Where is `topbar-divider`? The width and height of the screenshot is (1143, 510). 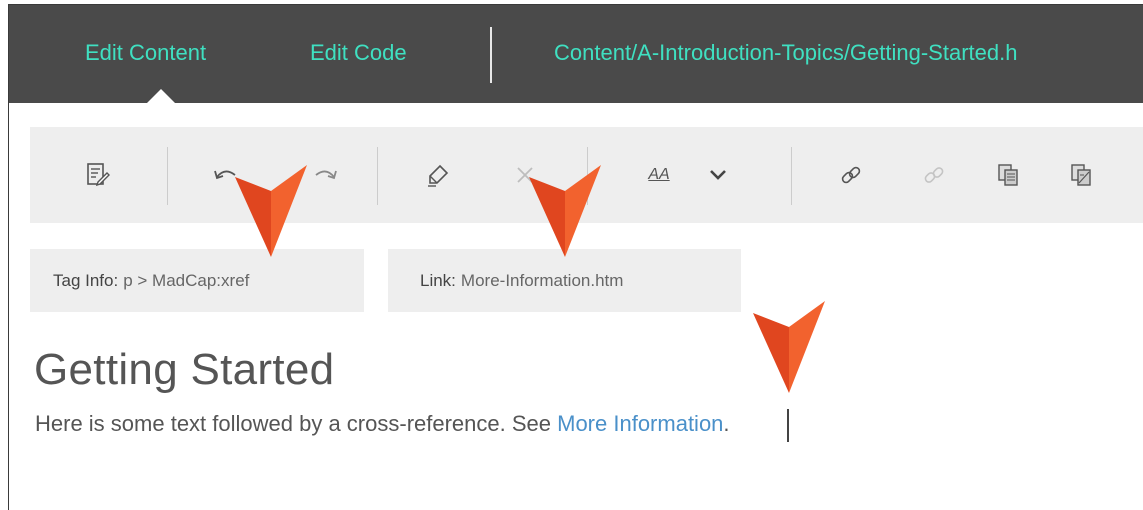 topbar-divider is located at coordinates (491, 55).